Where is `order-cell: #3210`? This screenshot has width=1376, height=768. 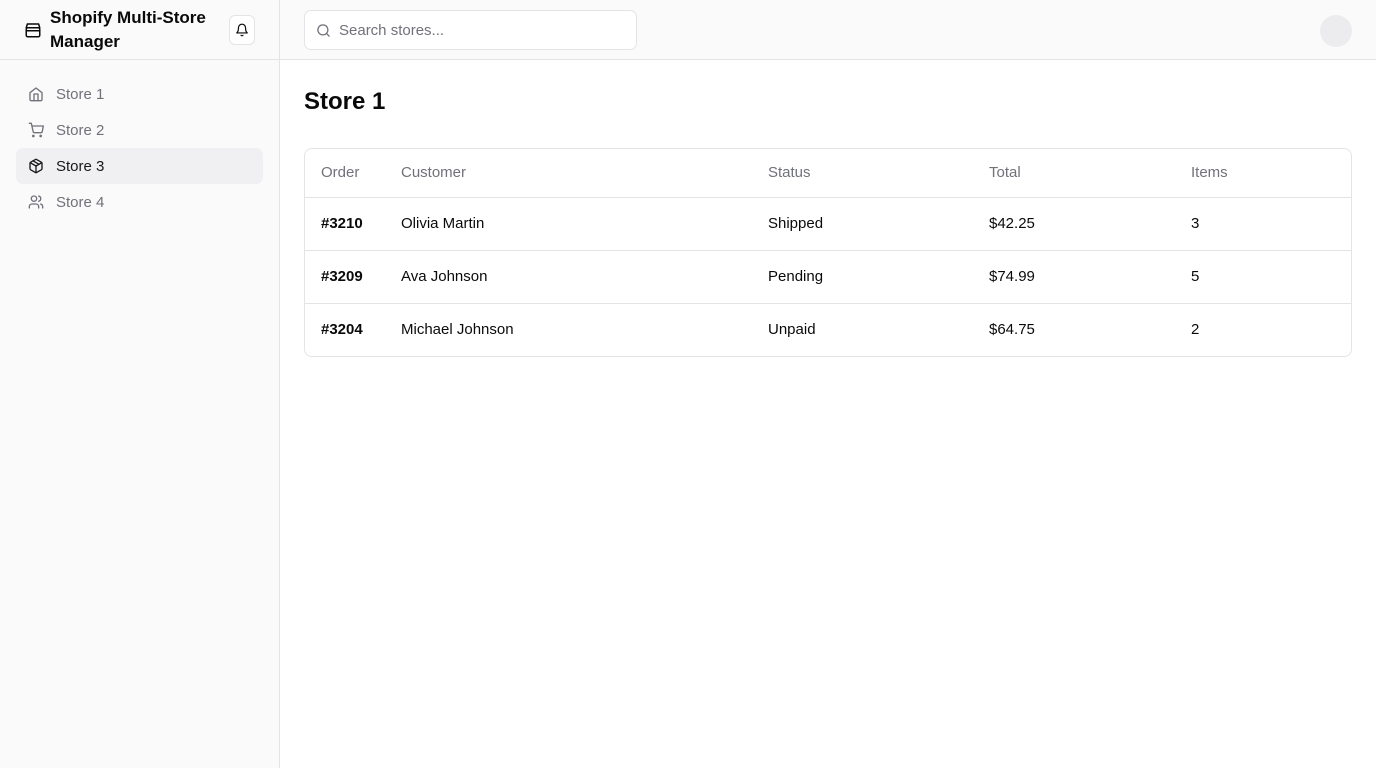
order-cell: #3210 is located at coordinates (345, 224).